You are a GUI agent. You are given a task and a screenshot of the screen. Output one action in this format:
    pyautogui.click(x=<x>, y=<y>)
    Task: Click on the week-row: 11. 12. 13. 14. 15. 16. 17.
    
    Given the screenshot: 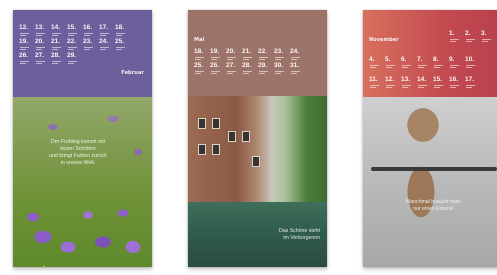 What is the action you would take?
    pyautogui.click(x=425, y=83)
    